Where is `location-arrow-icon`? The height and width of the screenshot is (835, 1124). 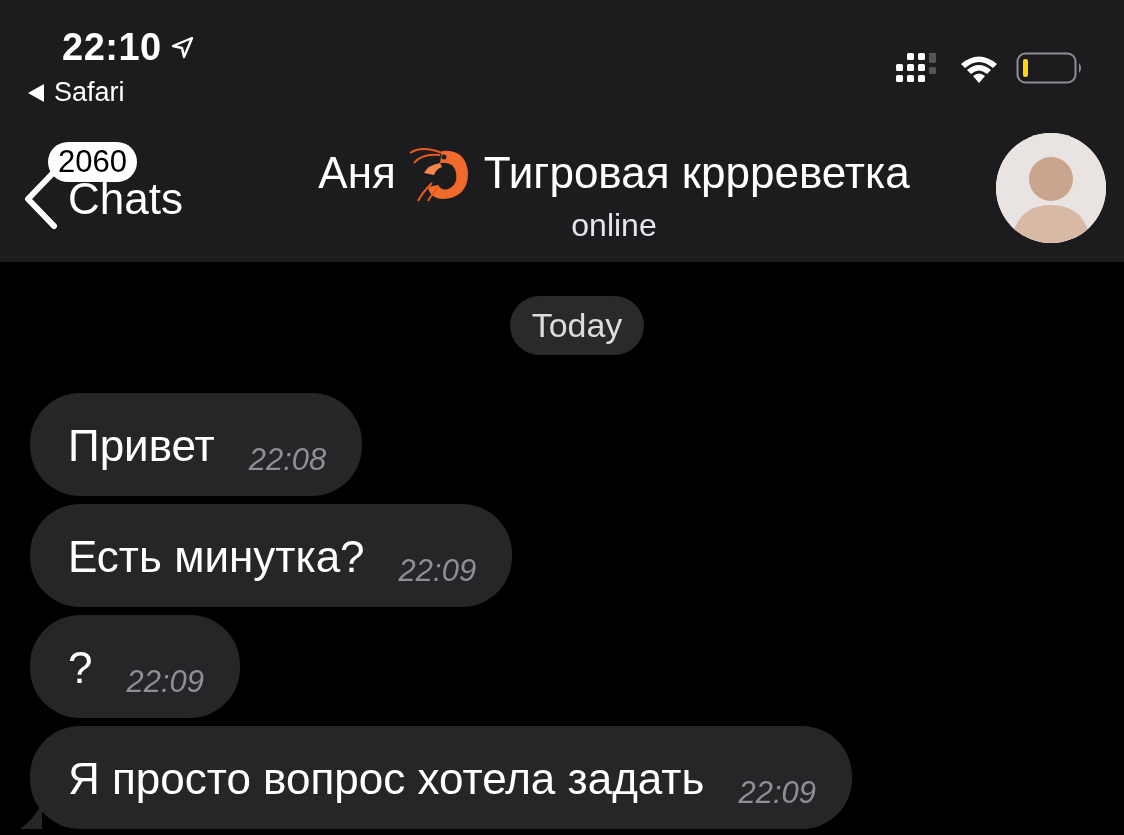
location-arrow-icon is located at coordinates (181, 47).